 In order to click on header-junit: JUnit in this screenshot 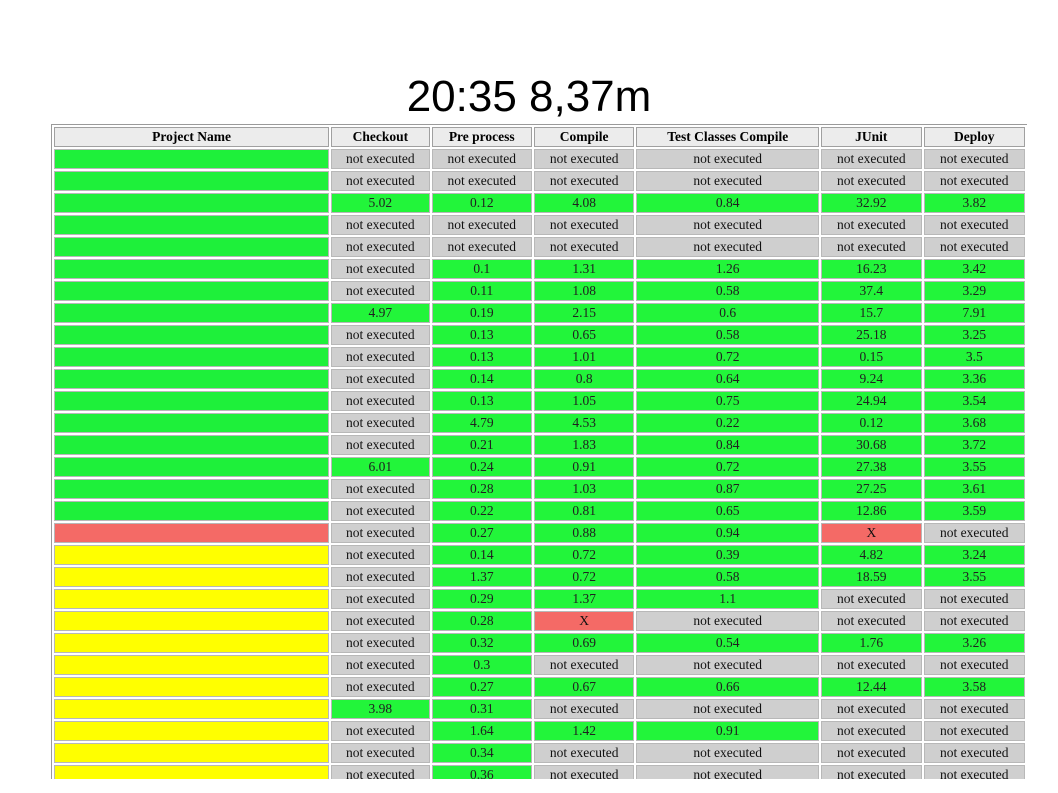, I will do `click(871, 137)`.